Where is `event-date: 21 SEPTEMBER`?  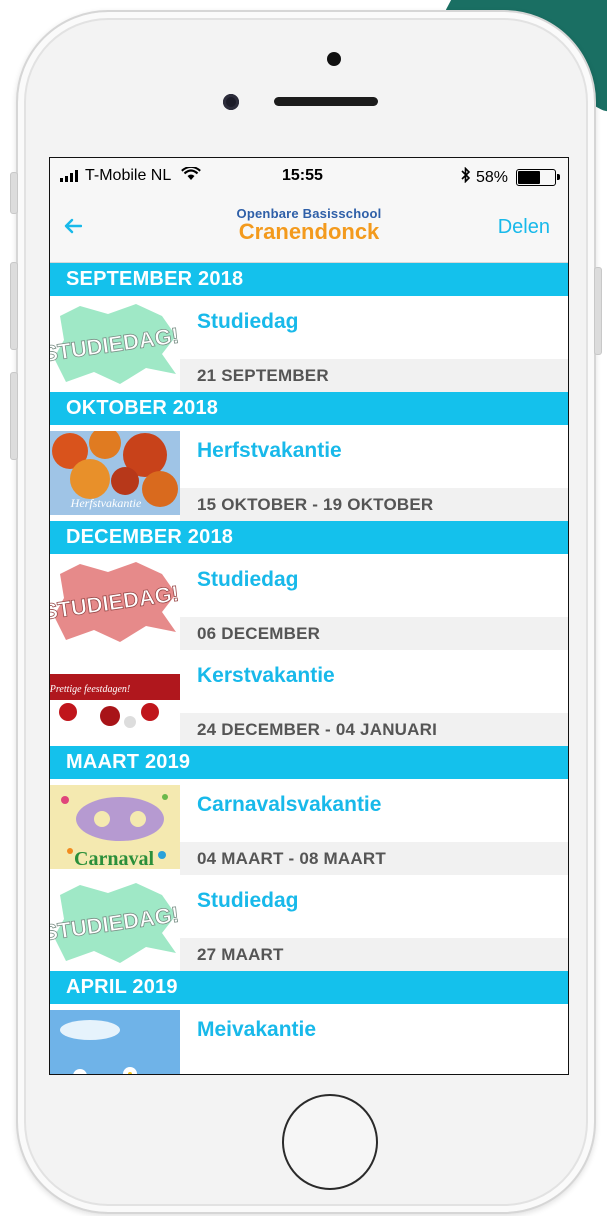 event-date: 21 SEPTEMBER is located at coordinates (374, 375).